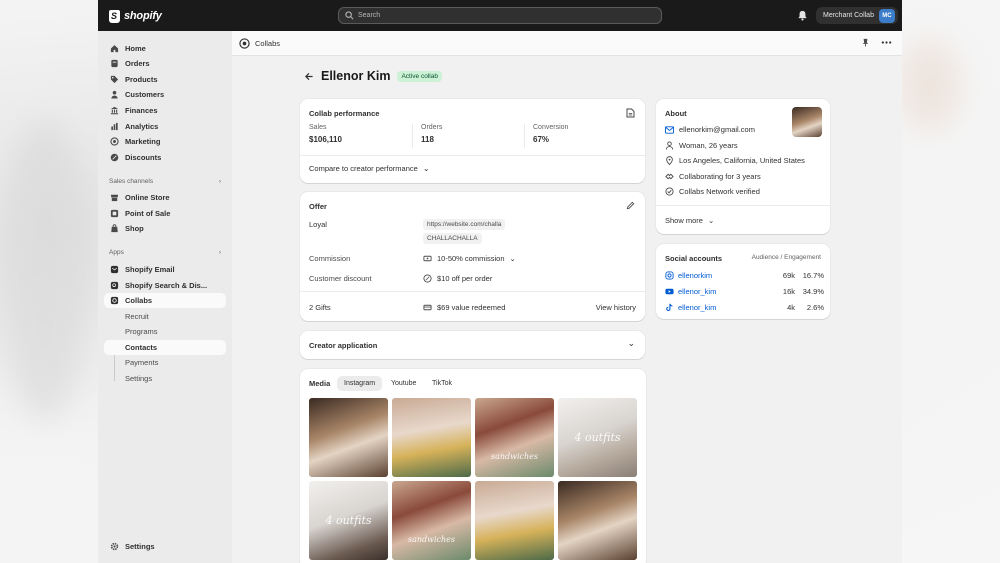  I want to click on sidebar-sub-settings: Settings, so click(165, 378).